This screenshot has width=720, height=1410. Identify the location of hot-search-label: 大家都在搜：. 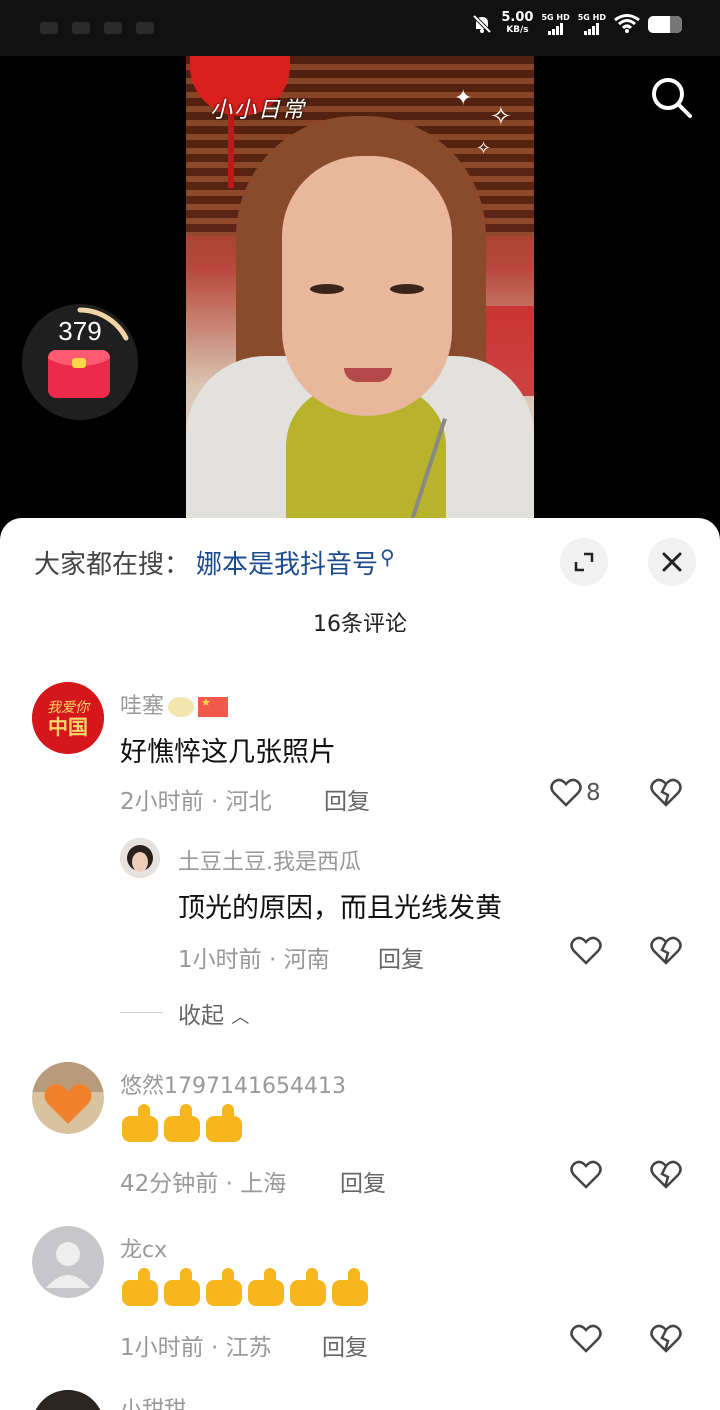
(112, 565).